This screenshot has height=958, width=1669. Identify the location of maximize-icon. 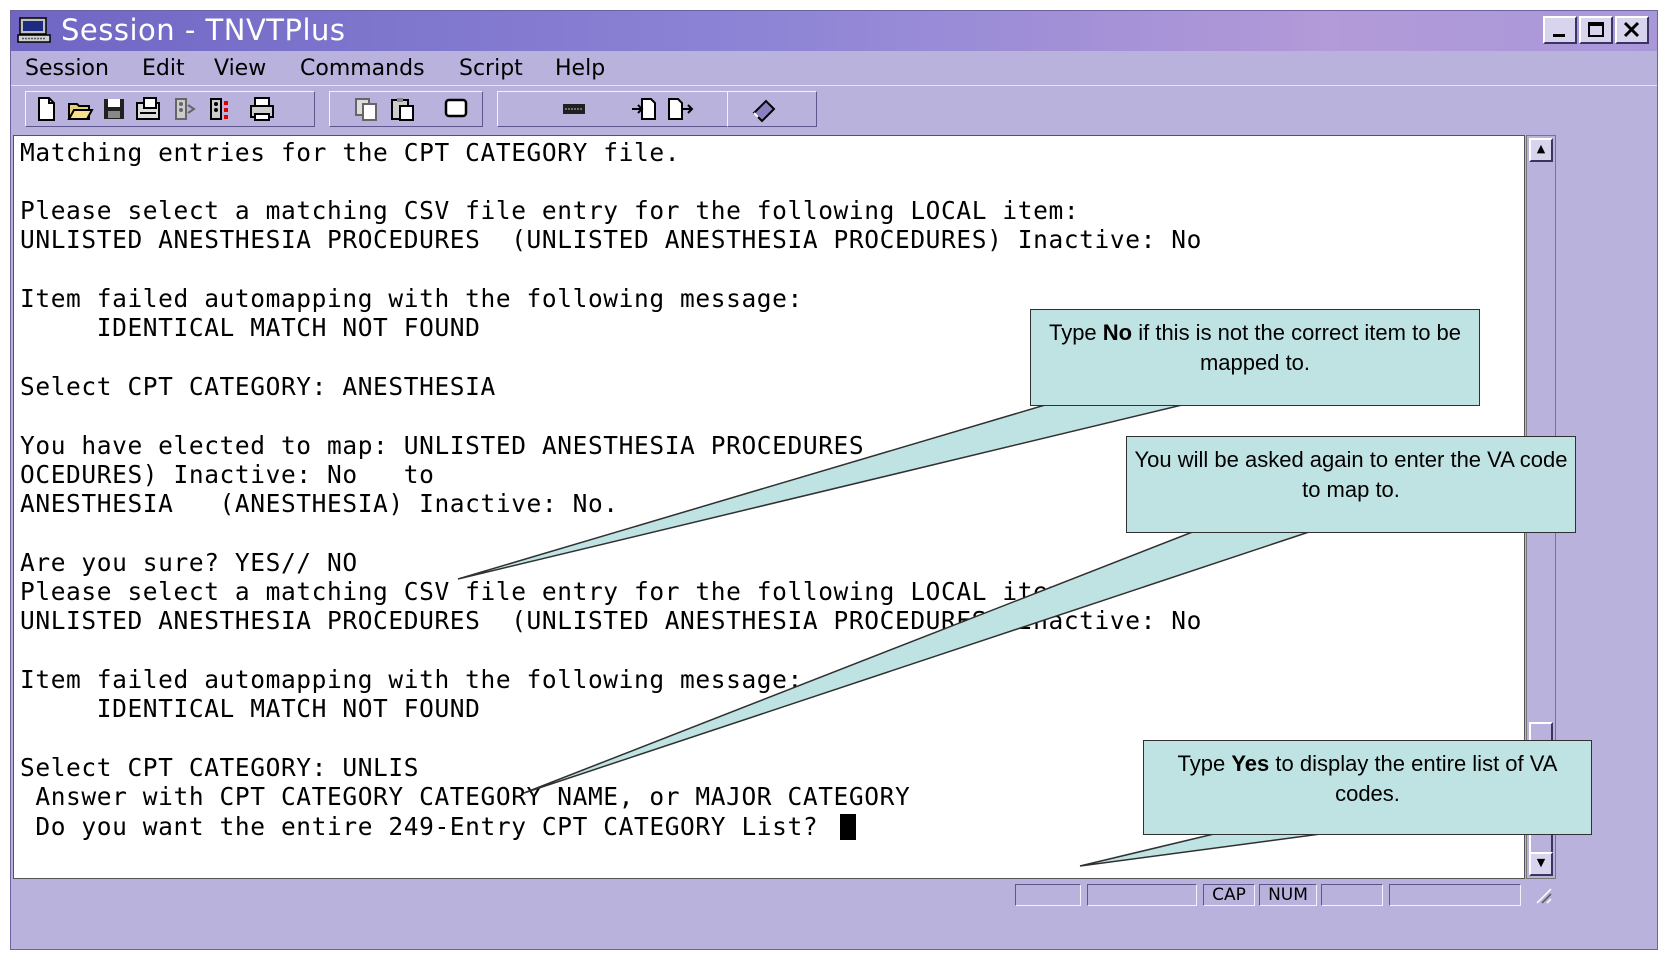
(1596, 29).